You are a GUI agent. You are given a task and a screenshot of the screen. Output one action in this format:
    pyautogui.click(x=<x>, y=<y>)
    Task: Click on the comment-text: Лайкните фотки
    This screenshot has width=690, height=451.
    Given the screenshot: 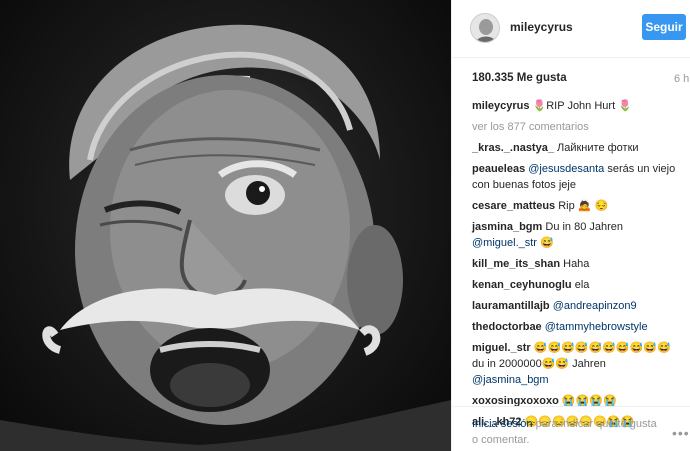 What is the action you would take?
    pyautogui.click(x=598, y=148)
    